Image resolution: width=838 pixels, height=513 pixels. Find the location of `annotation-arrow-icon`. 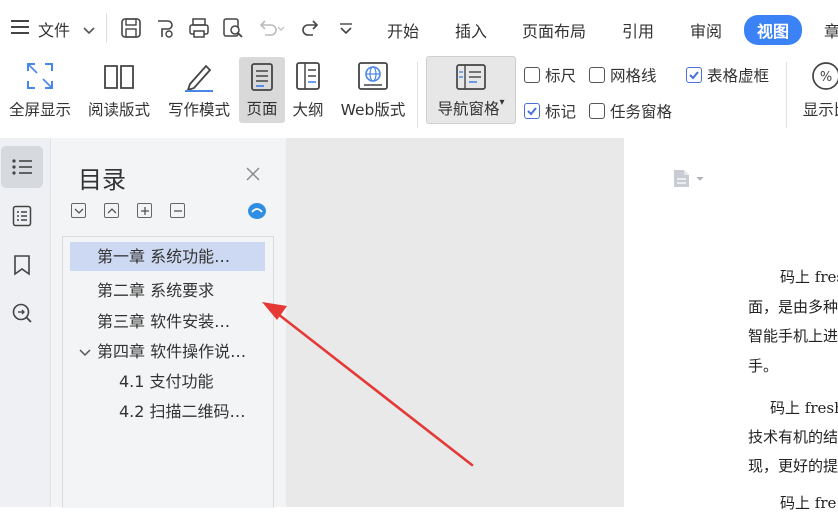

annotation-arrow-icon is located at coordinates (368, 384).